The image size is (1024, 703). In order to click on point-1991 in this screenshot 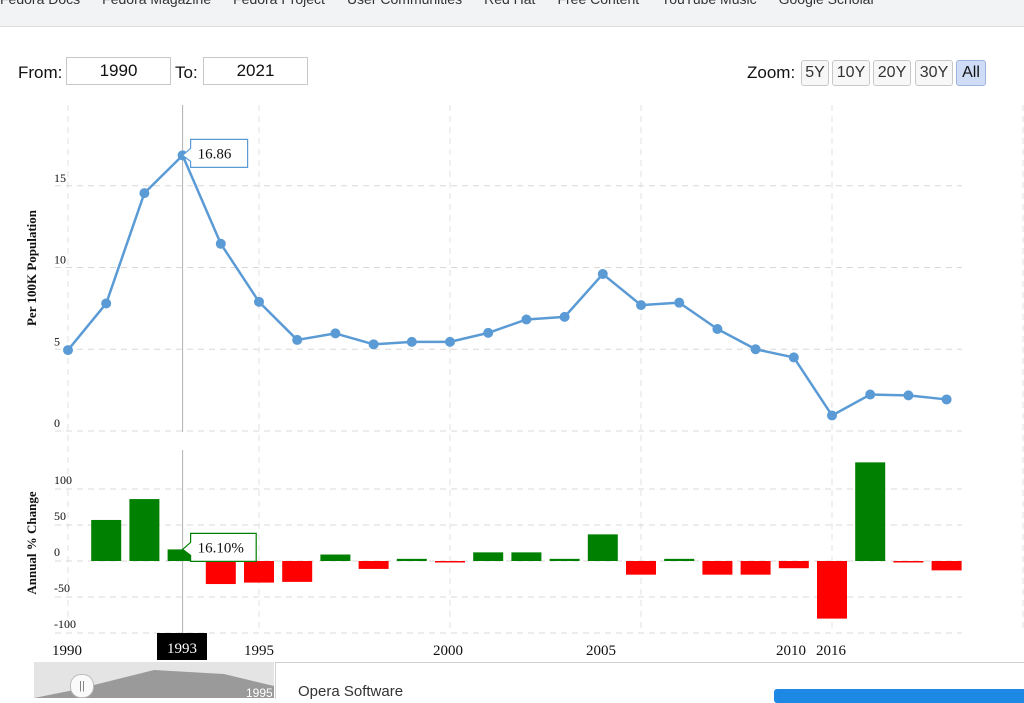, I will do `click(106, 303)`.